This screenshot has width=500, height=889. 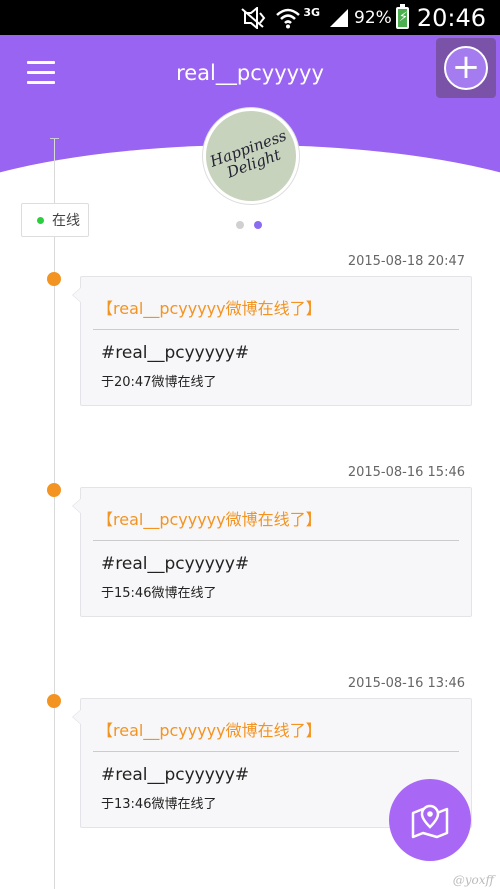 What do you see at coordinates (159, 593) in the screenshot?
I see `entry-body: 于15:46微博在线了` at bounding box center [159, 593].